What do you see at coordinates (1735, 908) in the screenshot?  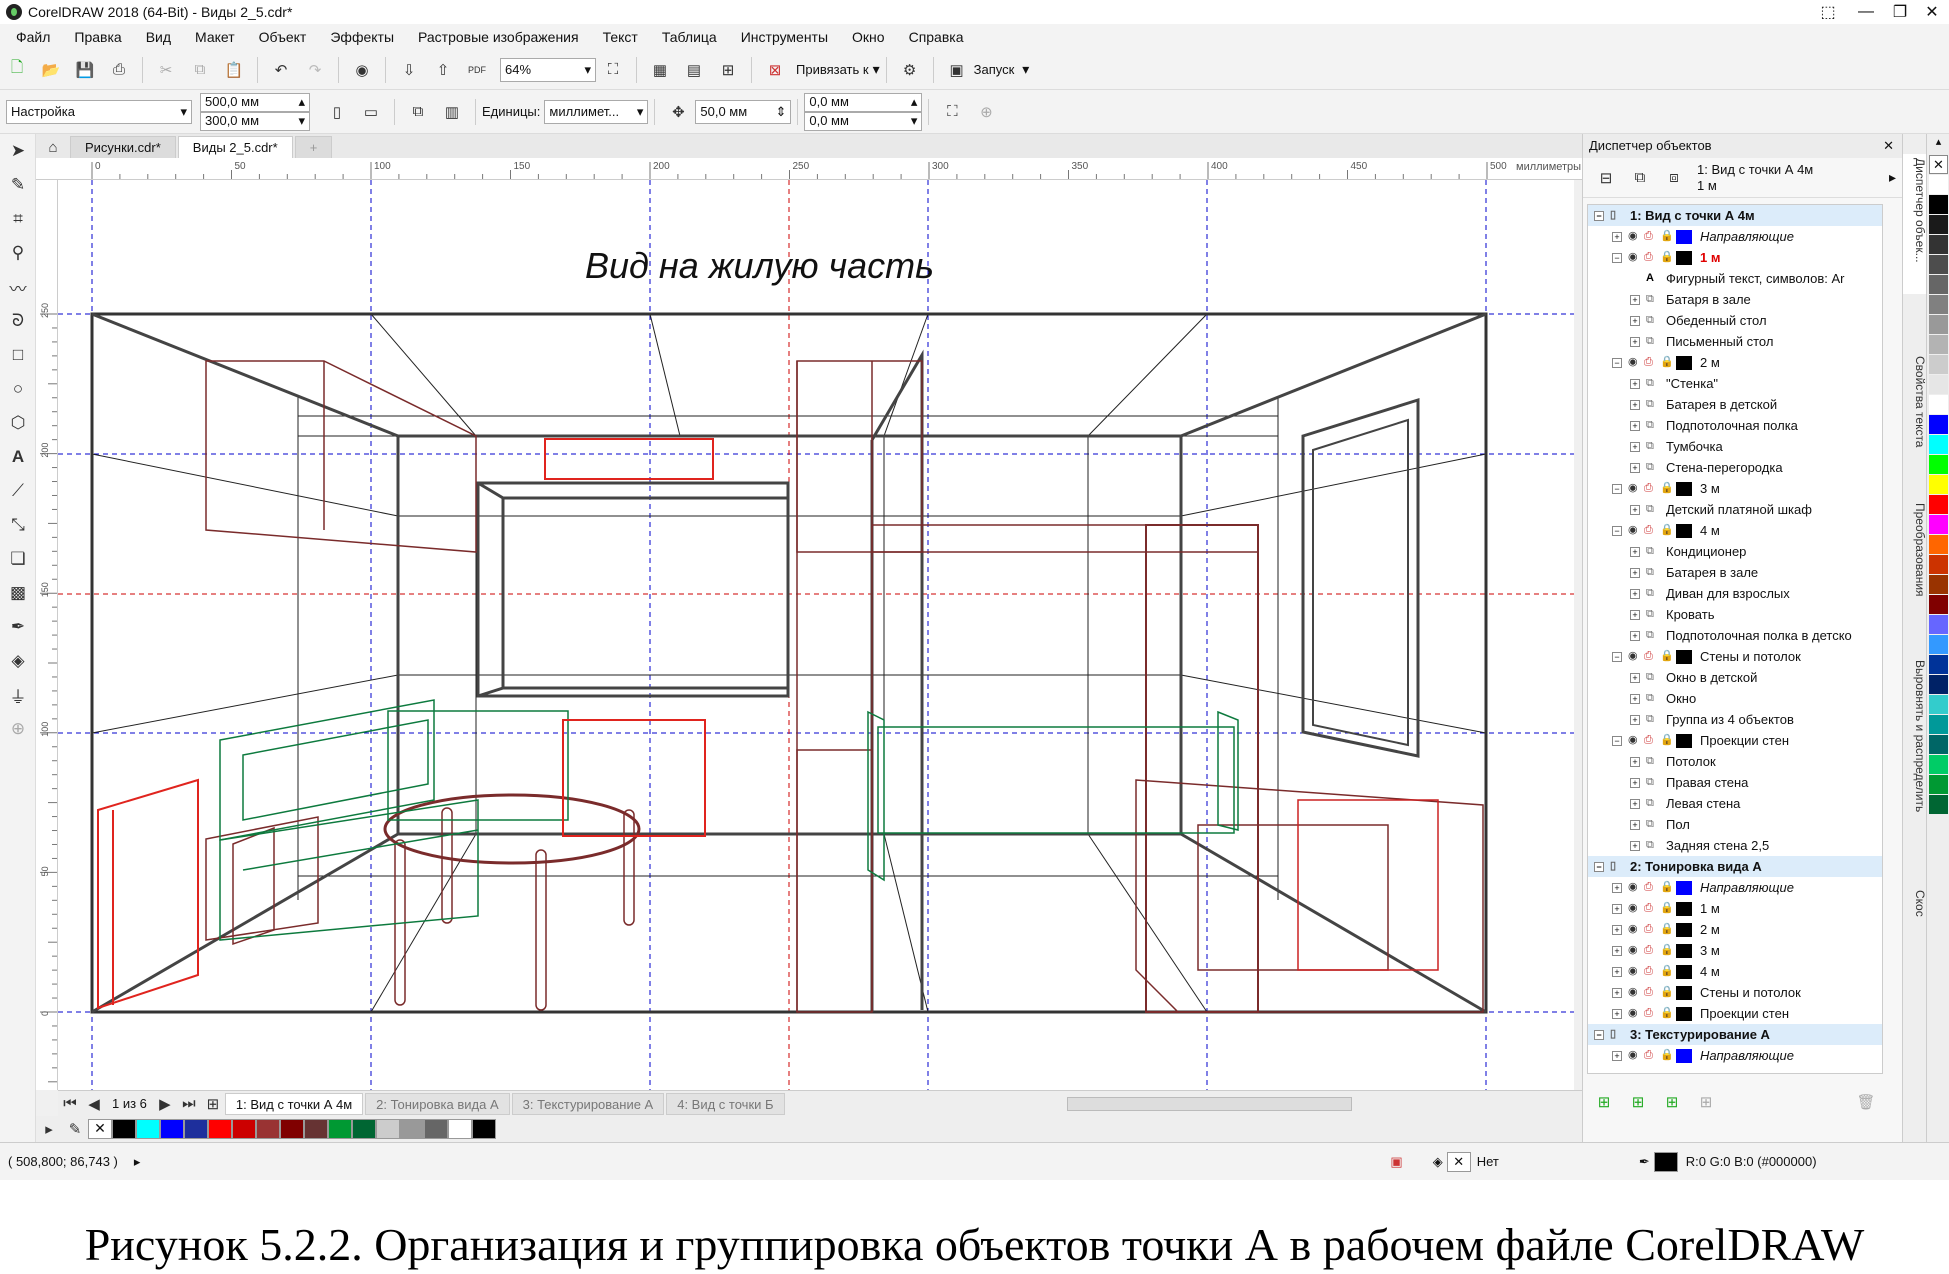 I see `tree-layer: + ◉ ⎙ 🔒 1 м` at bounding box center [1735, 908].